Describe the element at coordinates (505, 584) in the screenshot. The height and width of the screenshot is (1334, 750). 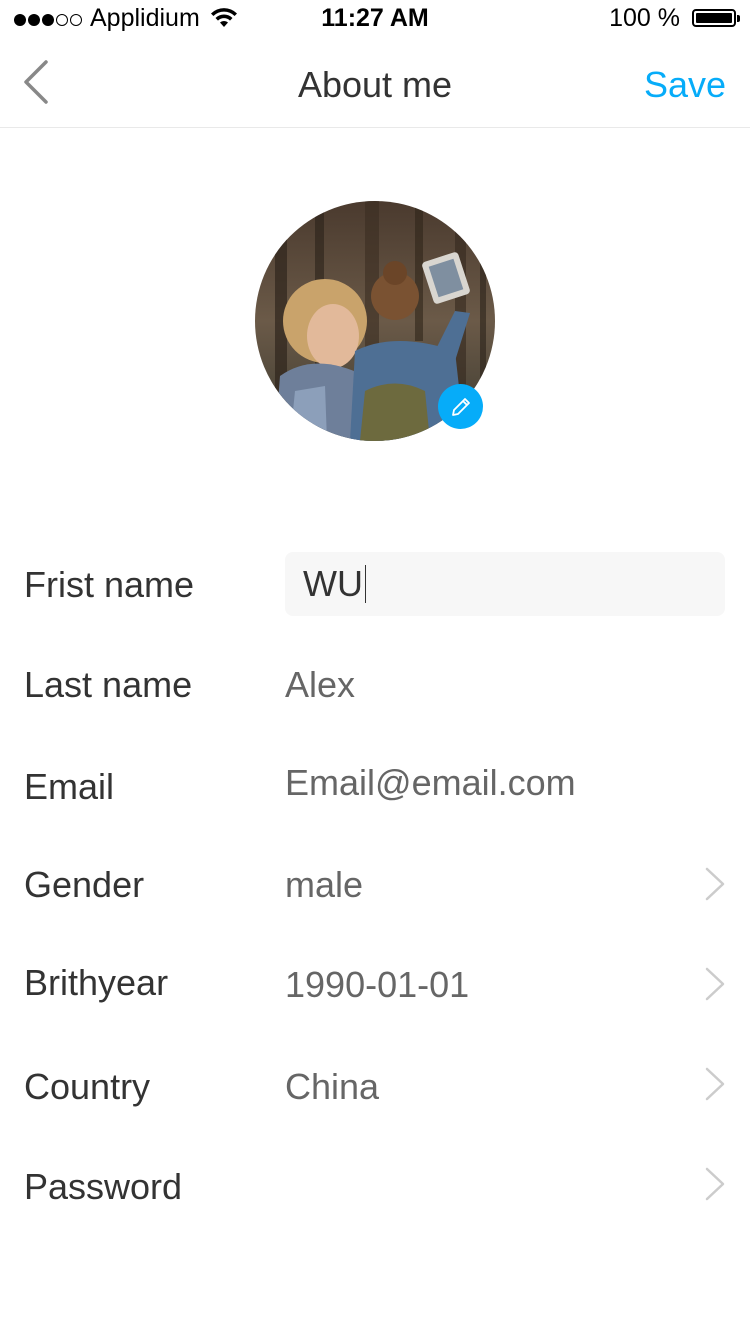
I see `first-name-input: WU` at that location.